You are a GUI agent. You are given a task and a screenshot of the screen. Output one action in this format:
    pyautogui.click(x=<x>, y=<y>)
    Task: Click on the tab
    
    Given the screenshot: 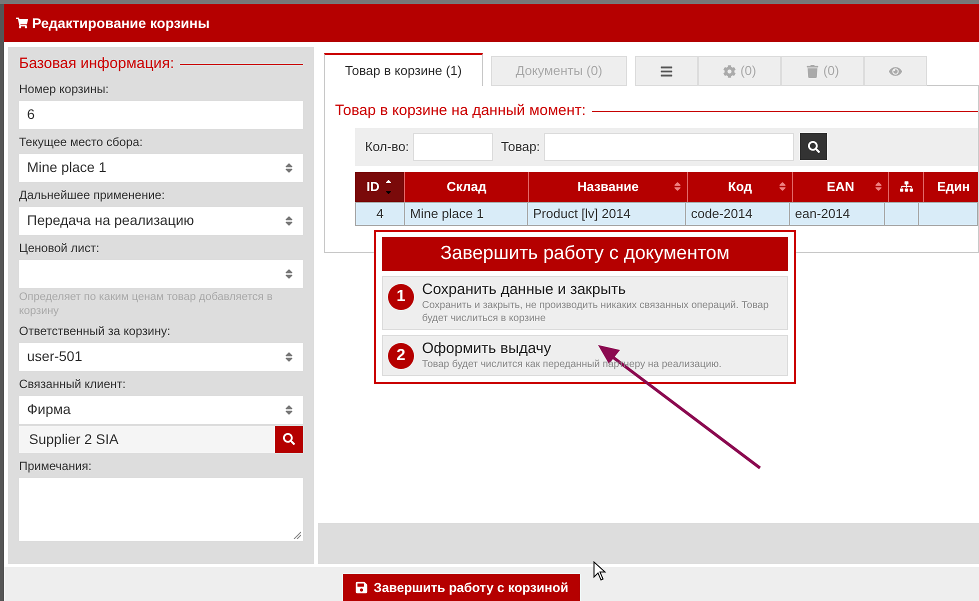 What is the action you would take?
    pyautogui.click(x=666, y=71)
    